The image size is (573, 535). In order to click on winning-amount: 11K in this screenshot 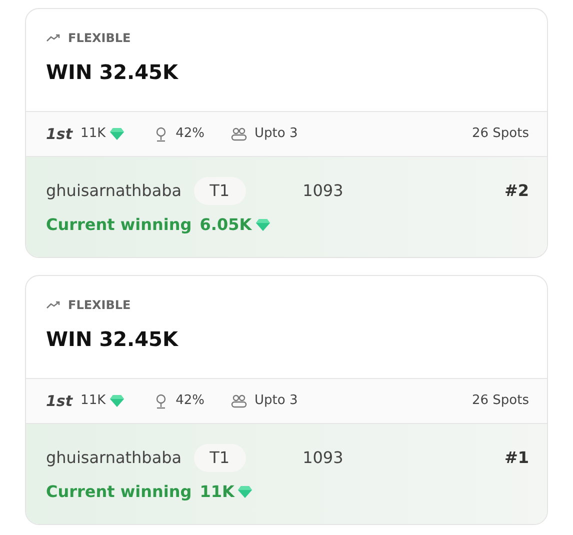, I will do `click(217, 492)`.